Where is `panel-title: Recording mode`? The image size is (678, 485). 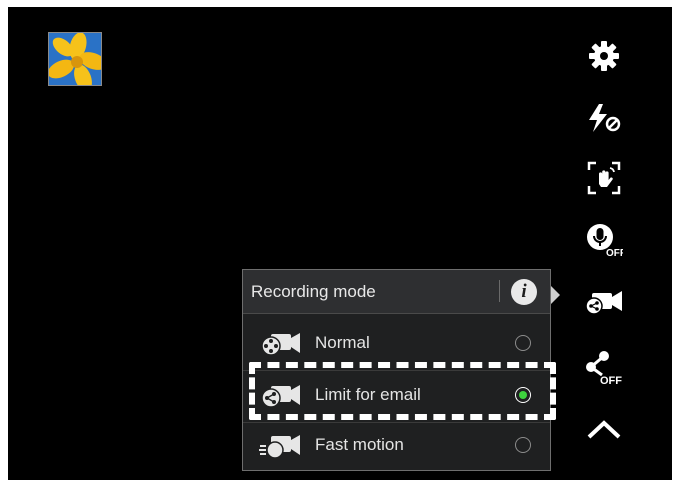
panel-title: Recording mode is located at coordinates (313, 291).